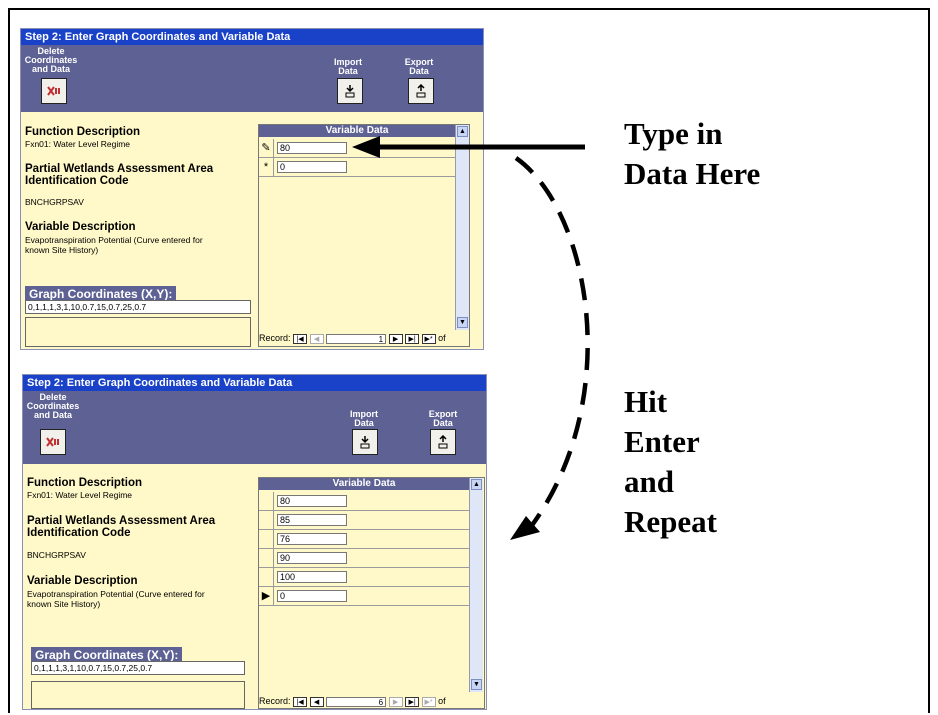 The height and width of the screenshot is (715, 938). I want to click on hit-enter-callout: Hit Enter and Repeat, so click(670, 461).